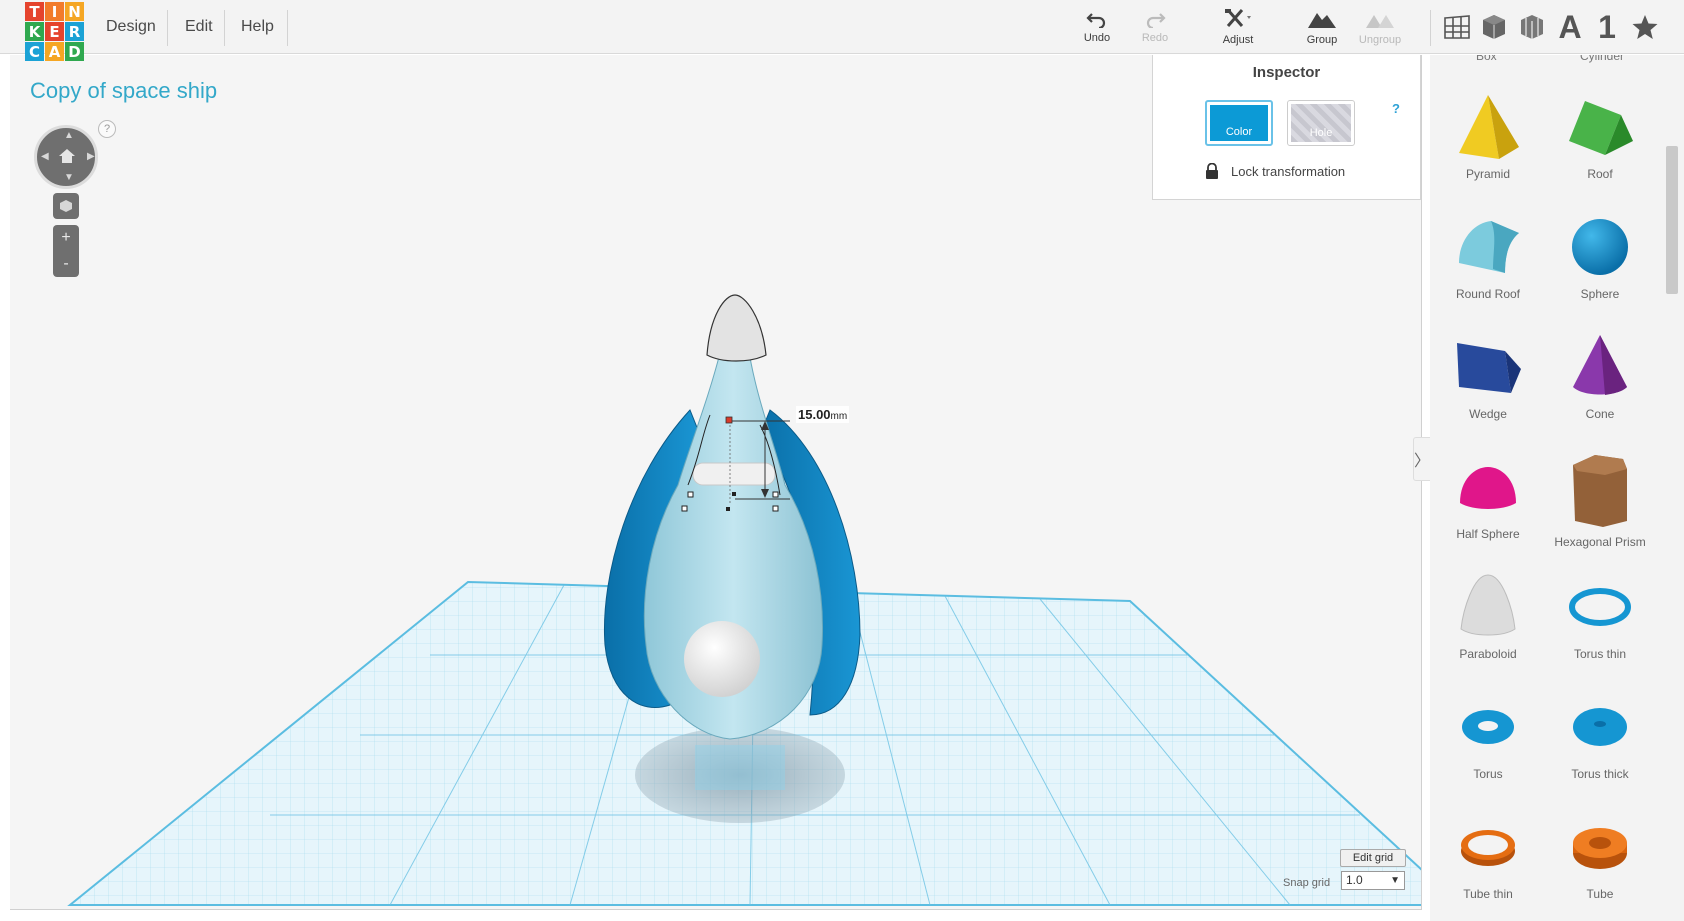 The image size is (1684, 921). I want to click on shape-label: Paraboloid, so click(1488, 654).